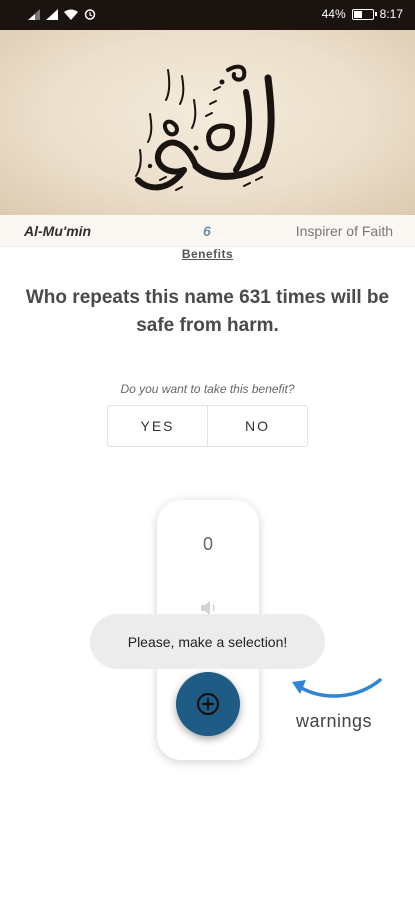 The image size is (415, 900). I want to click on benefits-link: Benefits, so click(207, 254).